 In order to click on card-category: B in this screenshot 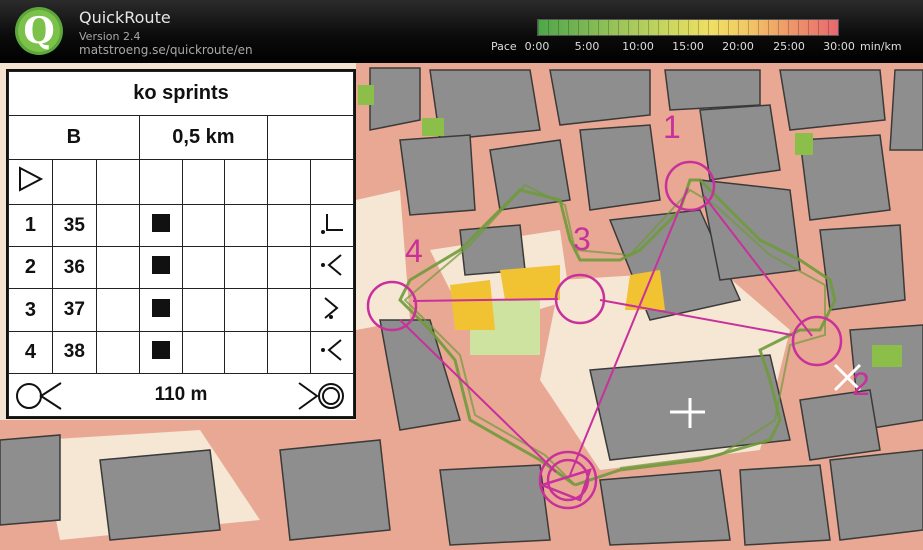, I will do `click(74, 137)`.